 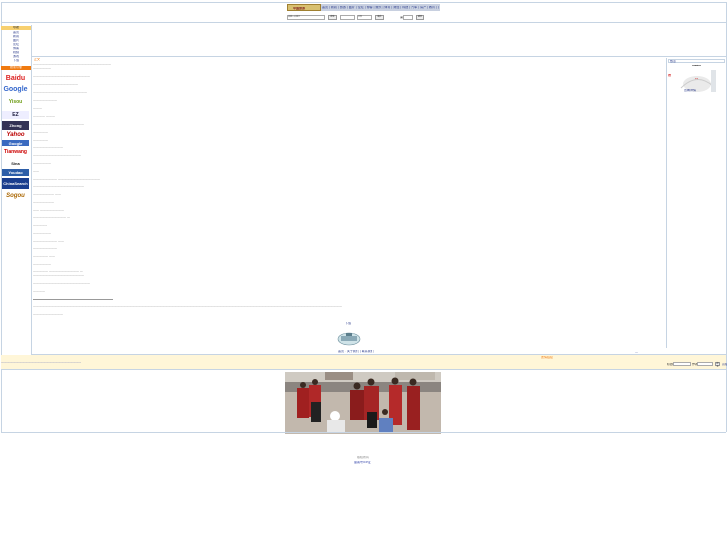 What do you see at coordinates (379, 17) in the screenshot?
I see `go-button: 确定` at bounding box center [379, 17].